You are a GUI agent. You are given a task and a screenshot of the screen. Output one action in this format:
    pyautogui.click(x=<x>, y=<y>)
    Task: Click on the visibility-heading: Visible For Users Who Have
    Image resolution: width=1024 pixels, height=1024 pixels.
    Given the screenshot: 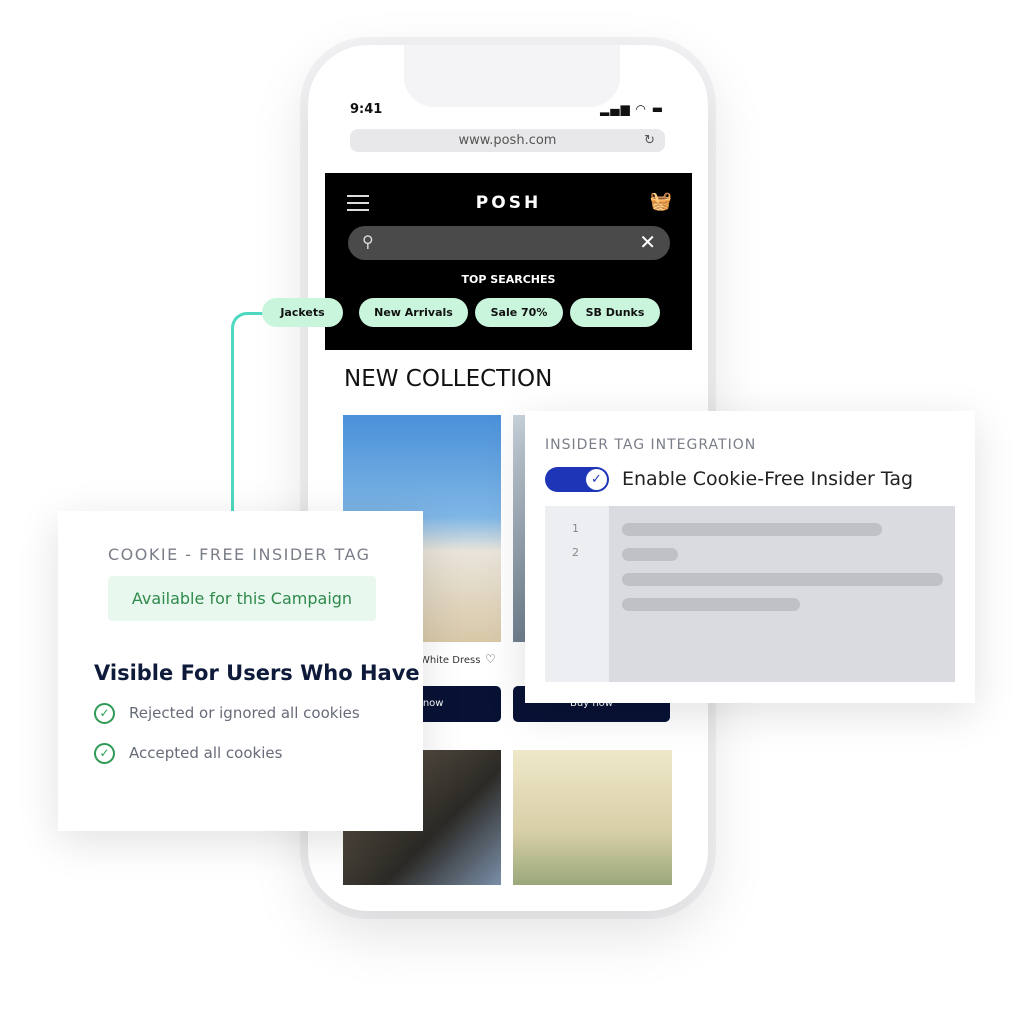 What is the action you would take?
    pyautogui.click(x=257, y=673)
    